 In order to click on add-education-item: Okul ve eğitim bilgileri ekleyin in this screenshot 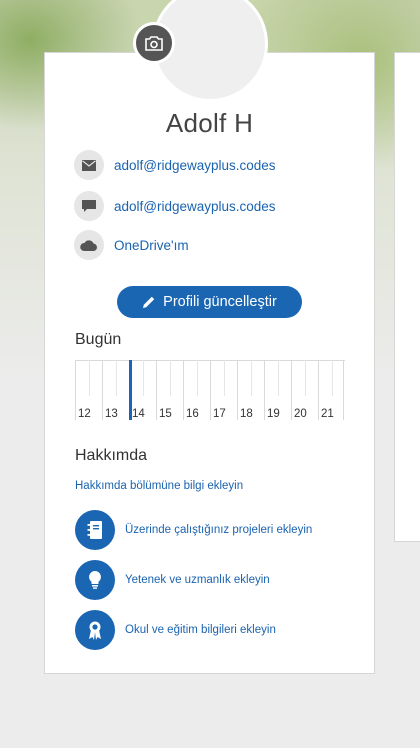, I will do `click(175, 630)`.